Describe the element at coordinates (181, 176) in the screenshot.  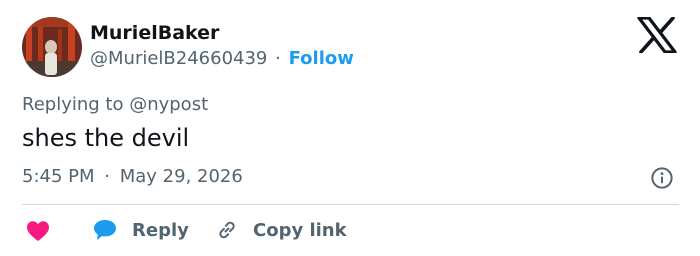
I see `tweet-date: May 29, 2026` at that location.